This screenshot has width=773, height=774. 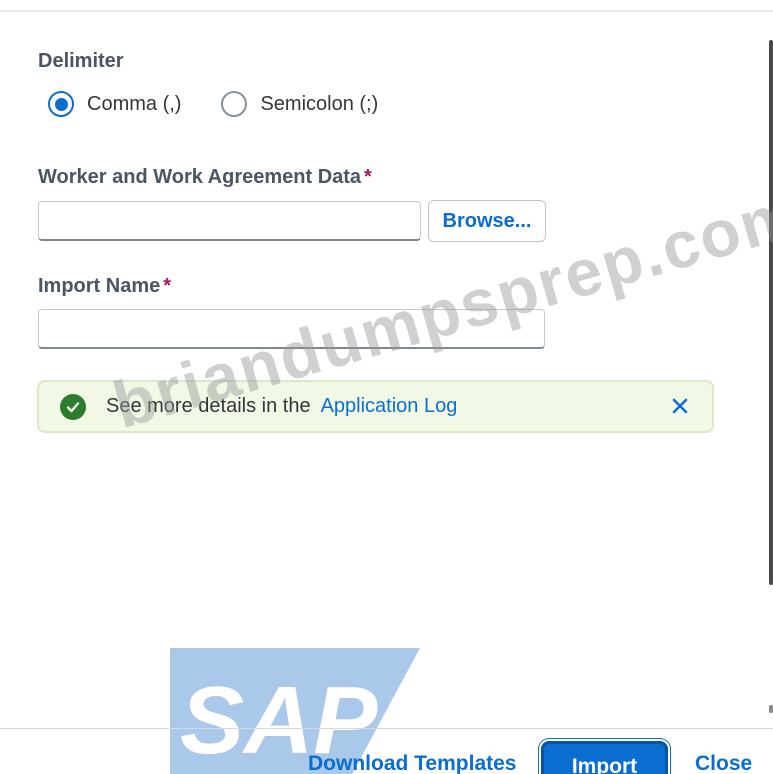 What do you see at coordinates (771, 312) in the screenshot?
I see `scrollbar` at bounding box center [771, 312].